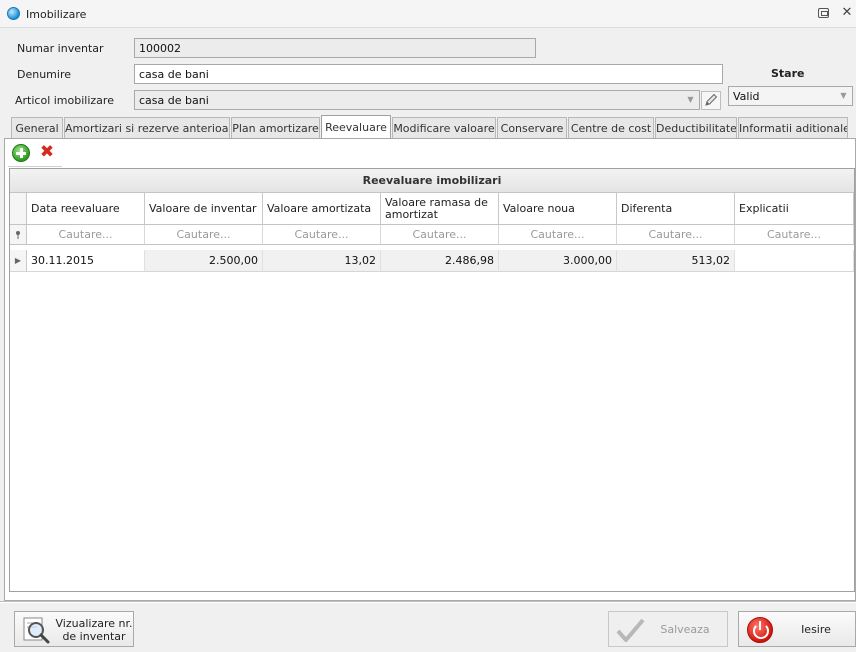 The height and width of the screenshot is (652, 856). Describe the element at coordinates (440, 209) in the screenshot. I see `col-valoare-ramasa: Valoare ramasa de amortizat` at that location.